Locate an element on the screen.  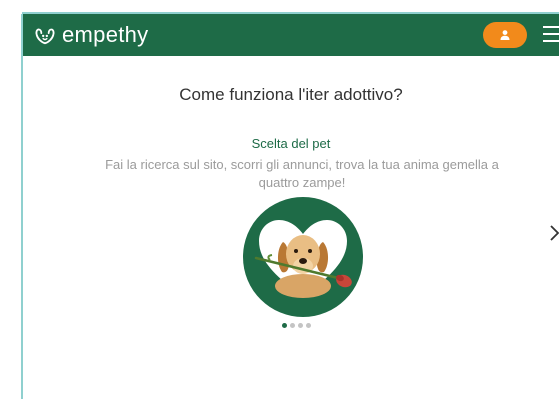
section-title: Come funziona l'iter adottivo? is located at coordinates (291, 94).